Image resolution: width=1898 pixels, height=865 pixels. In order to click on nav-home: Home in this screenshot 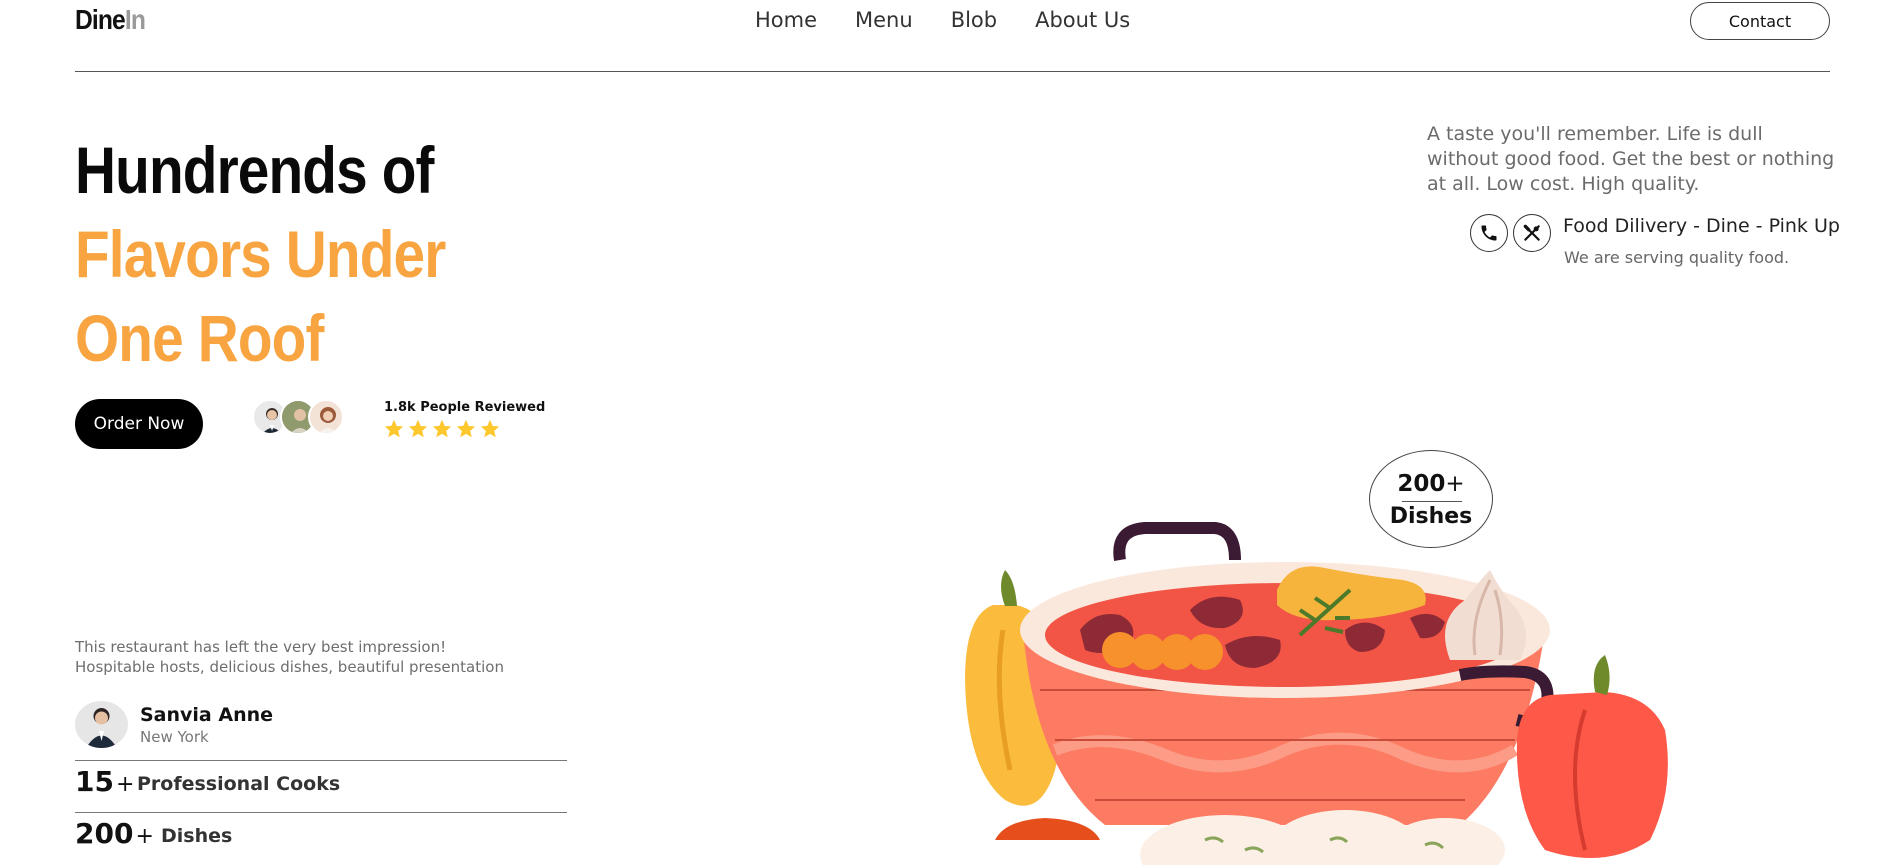, I will do `click(786, 20)`.